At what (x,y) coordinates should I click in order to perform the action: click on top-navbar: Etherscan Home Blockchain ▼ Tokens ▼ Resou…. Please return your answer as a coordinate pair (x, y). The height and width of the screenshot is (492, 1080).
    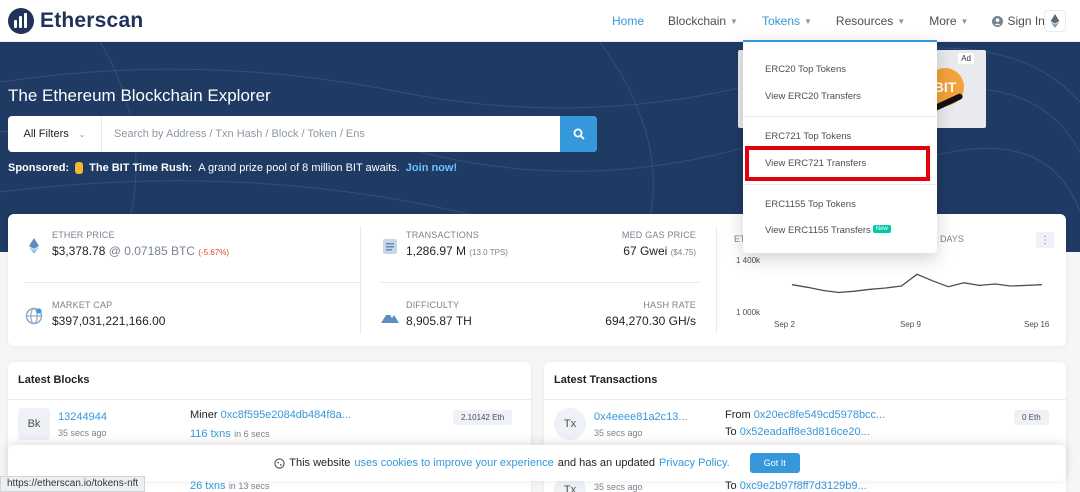
    Looking at the image, I should click on (540, 21).